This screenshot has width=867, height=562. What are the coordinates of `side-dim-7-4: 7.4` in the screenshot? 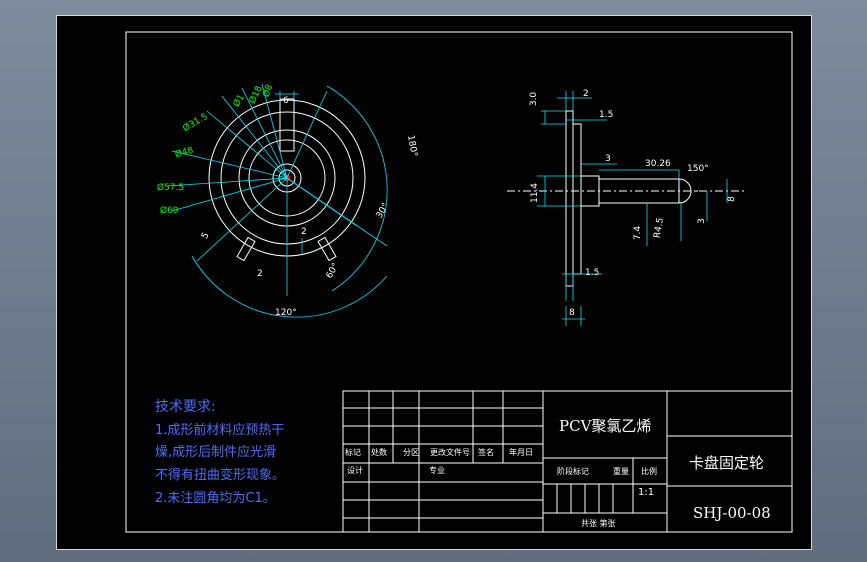 It's located at (638, 233).